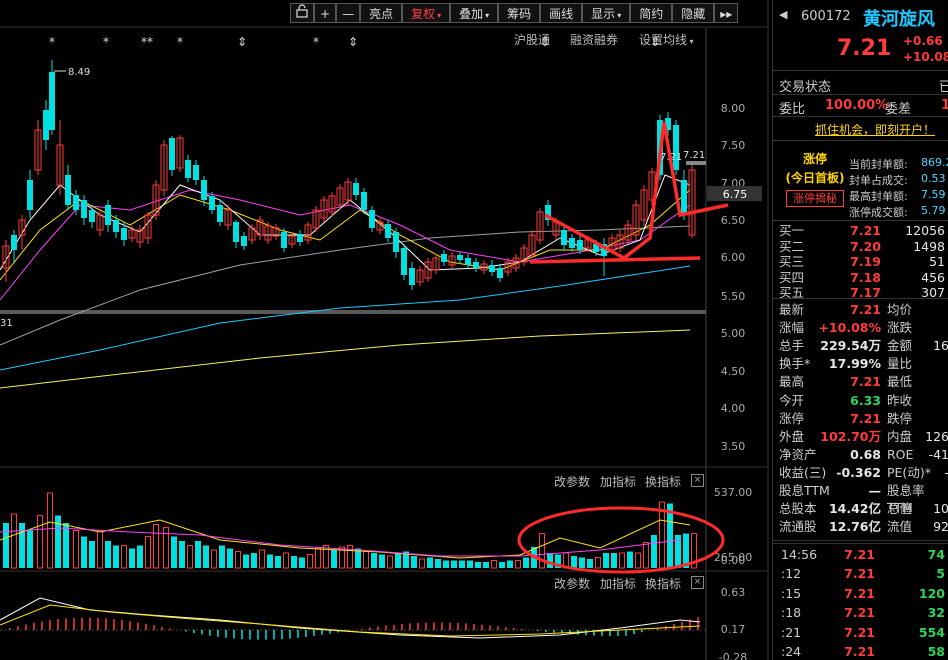 The image size is (948, 660). What do you see at coordinates (792, 277) in the screenshot?
I see `bid-label: 买四` at bounding box center [792, 277].